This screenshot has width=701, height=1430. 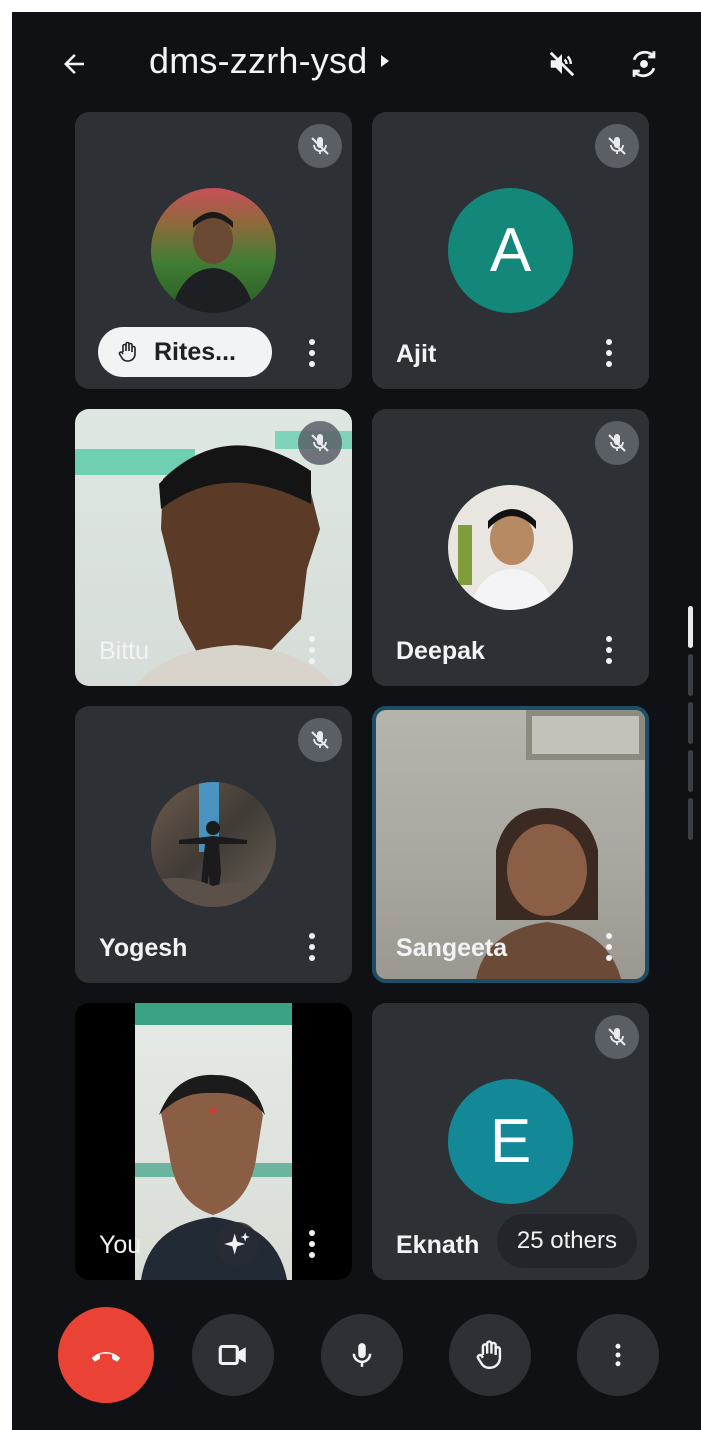 I want to click on page-scroll-indicator, so click(x=690, y=726).